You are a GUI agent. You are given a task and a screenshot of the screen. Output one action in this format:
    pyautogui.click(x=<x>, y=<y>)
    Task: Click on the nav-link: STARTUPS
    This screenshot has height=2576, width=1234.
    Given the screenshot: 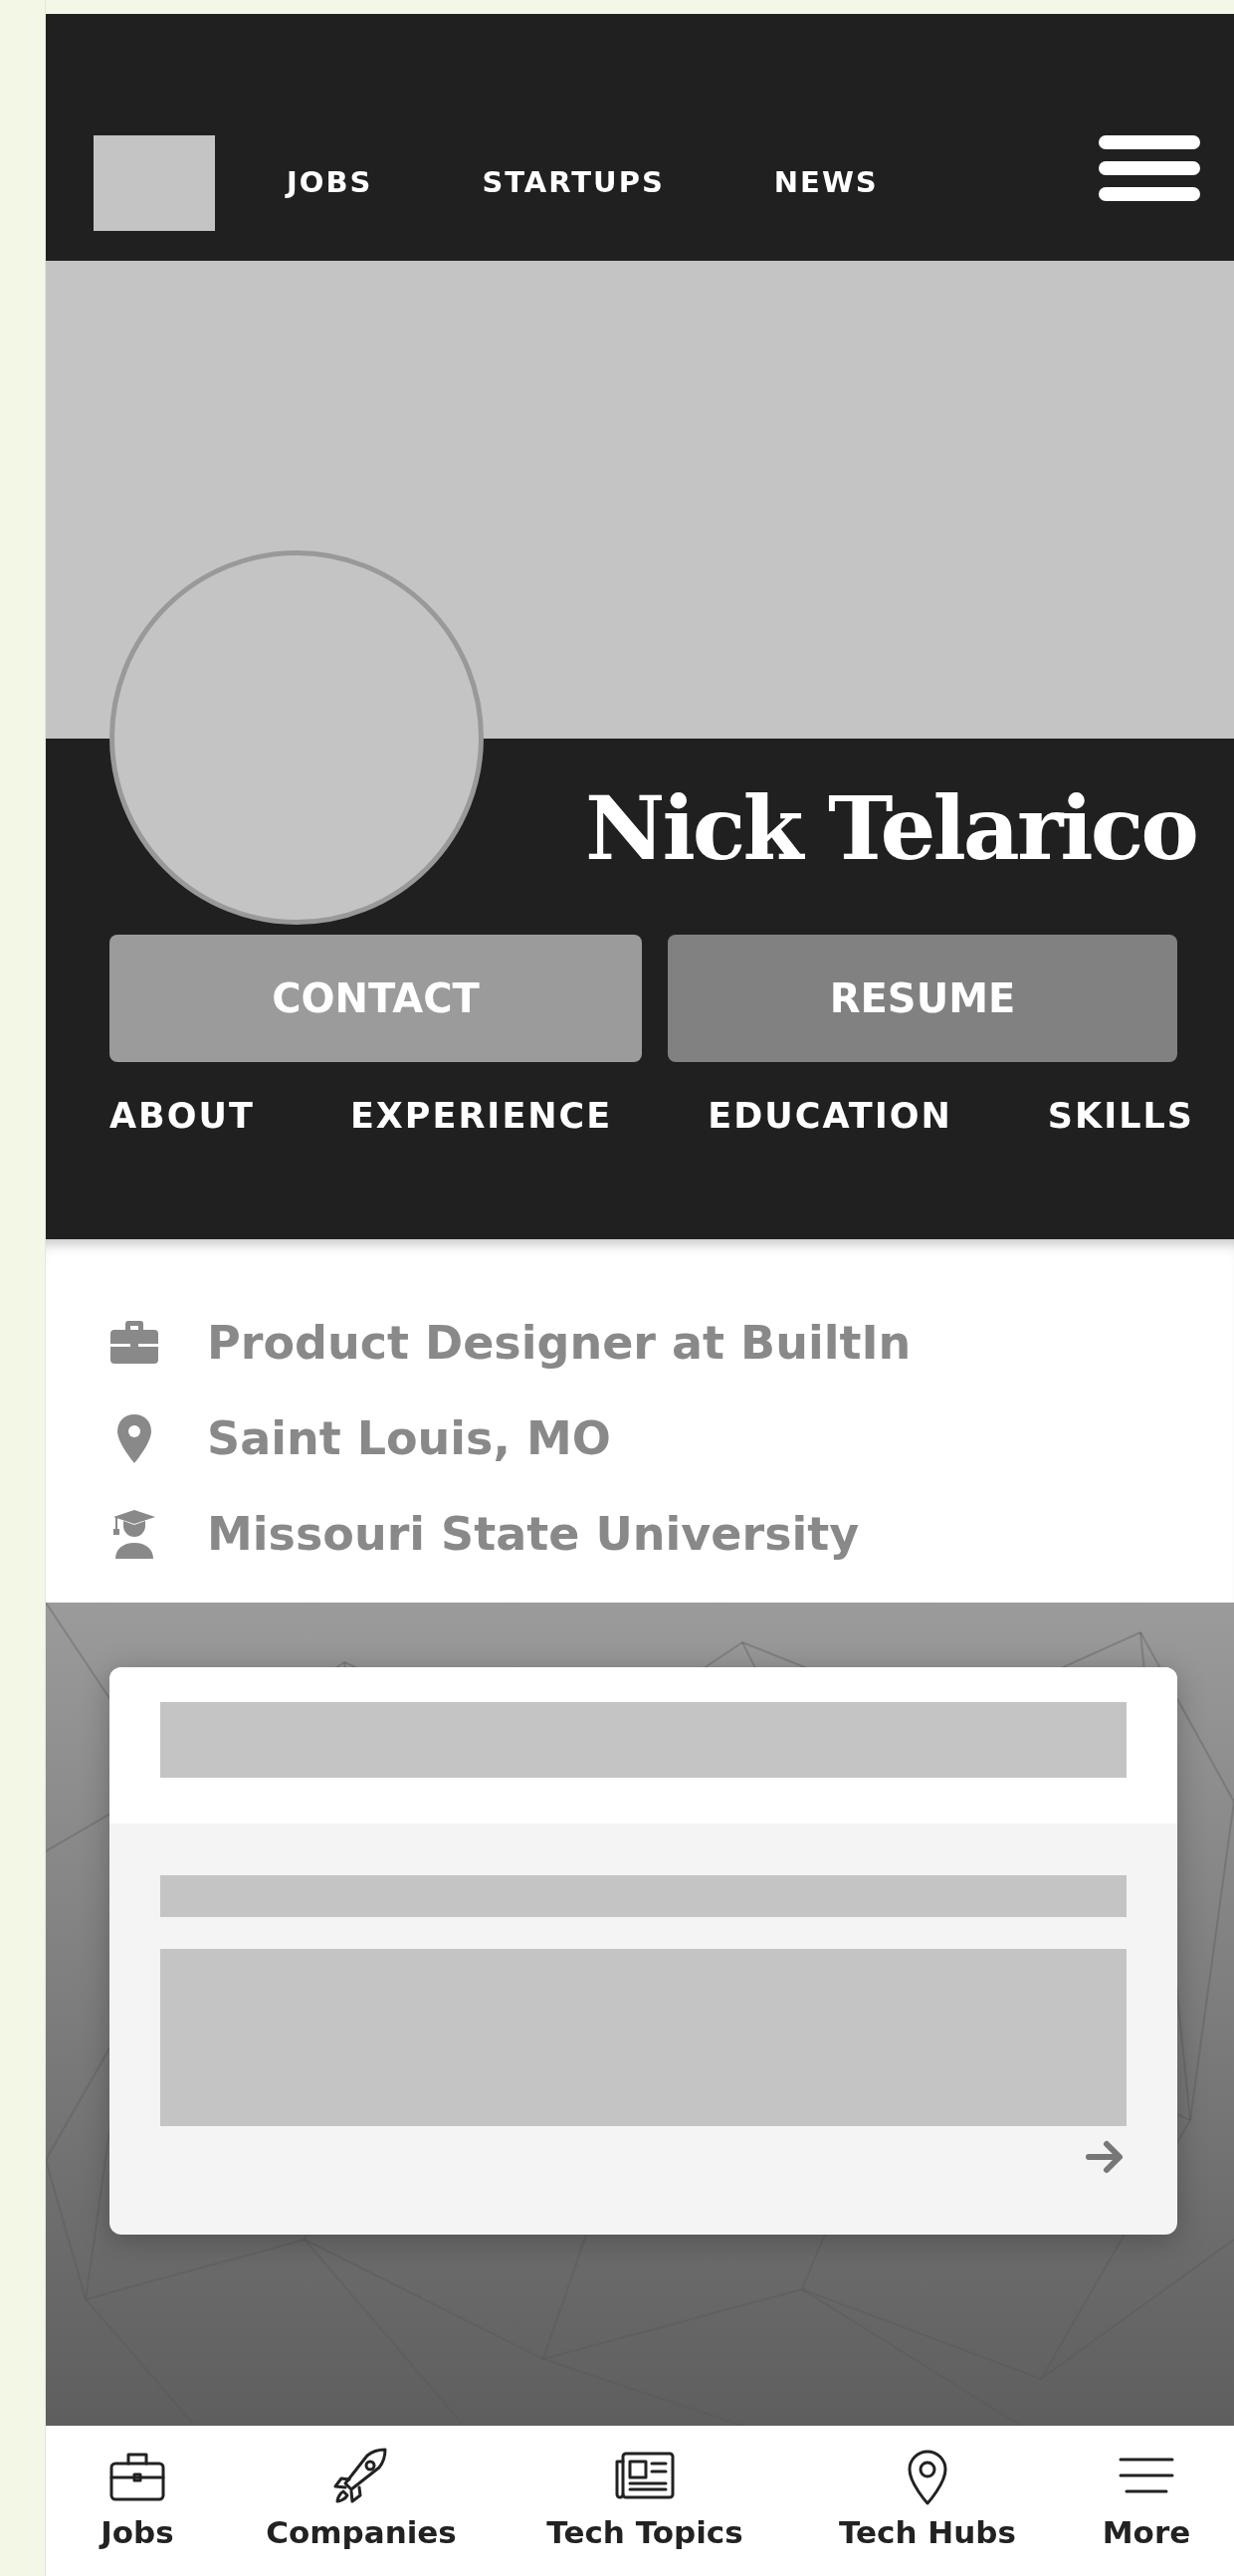 What is the action you would take?
    pyautogui.click(x=573, y=182)
    